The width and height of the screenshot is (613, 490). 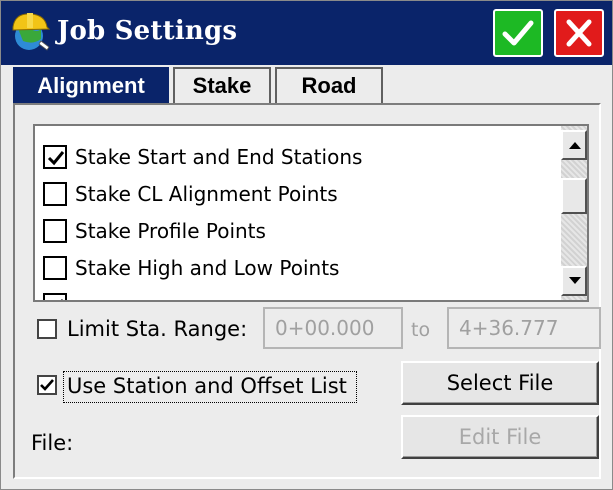 I want to click on select-file-button: Select File, so click(x=500, y=383).